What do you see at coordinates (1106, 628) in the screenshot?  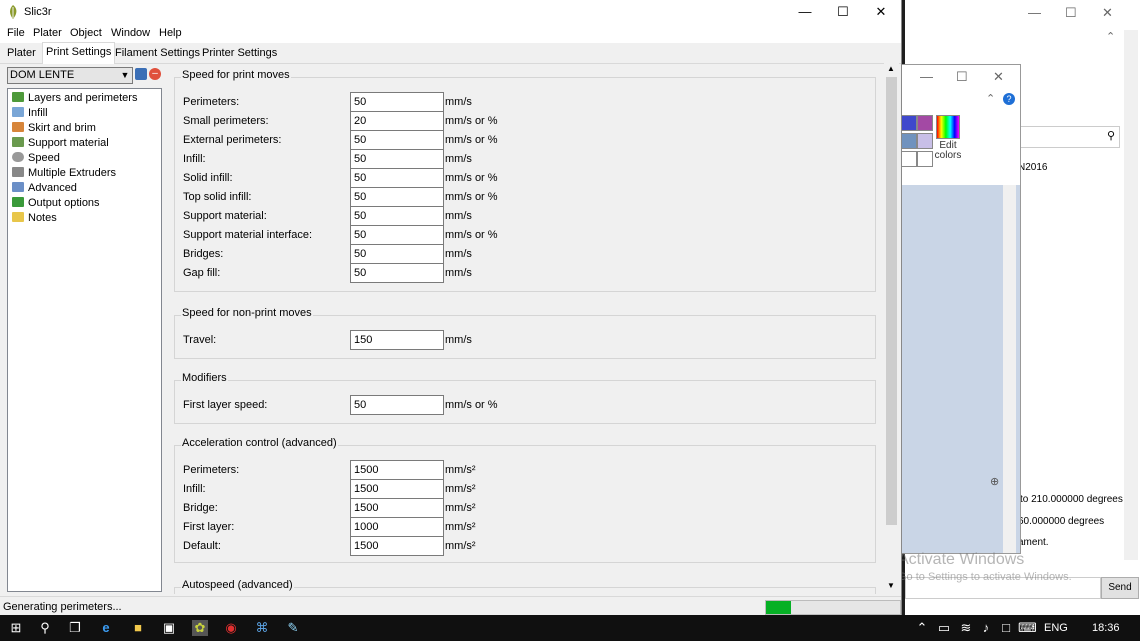 I see `clock: 18:36` at bounding box center [1106, 628].